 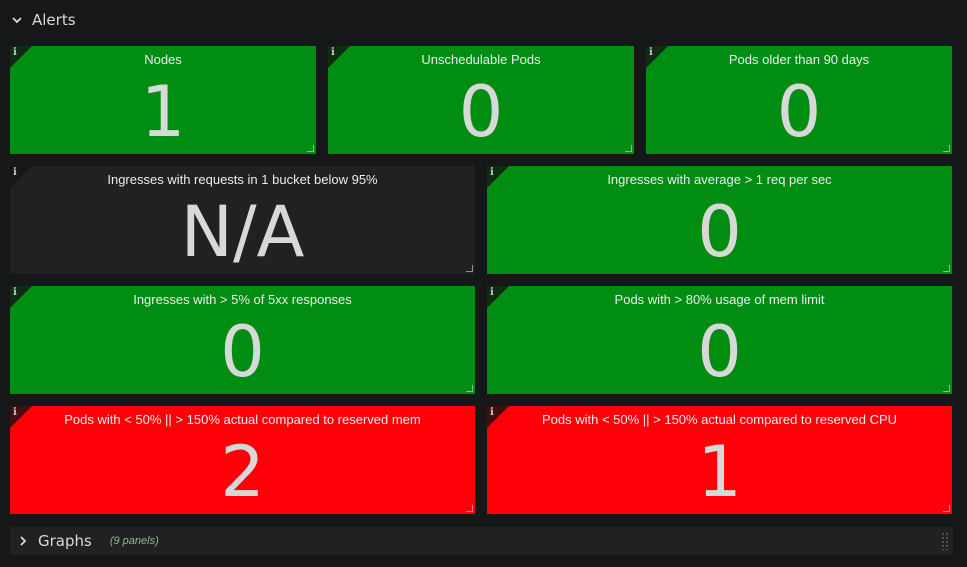 What do you see at coordinates (719, 299) in the screenshot?
I see `panel-title: Pods with > 80% usage of mem limit` at bounding box center [719, 299].